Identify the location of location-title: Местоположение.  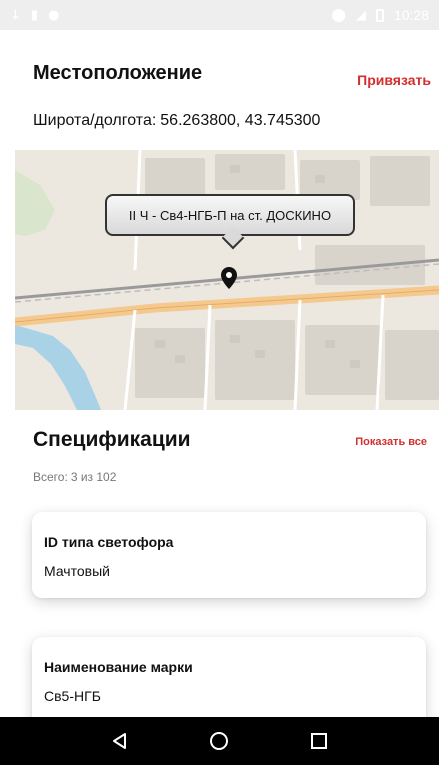
(118, 73).